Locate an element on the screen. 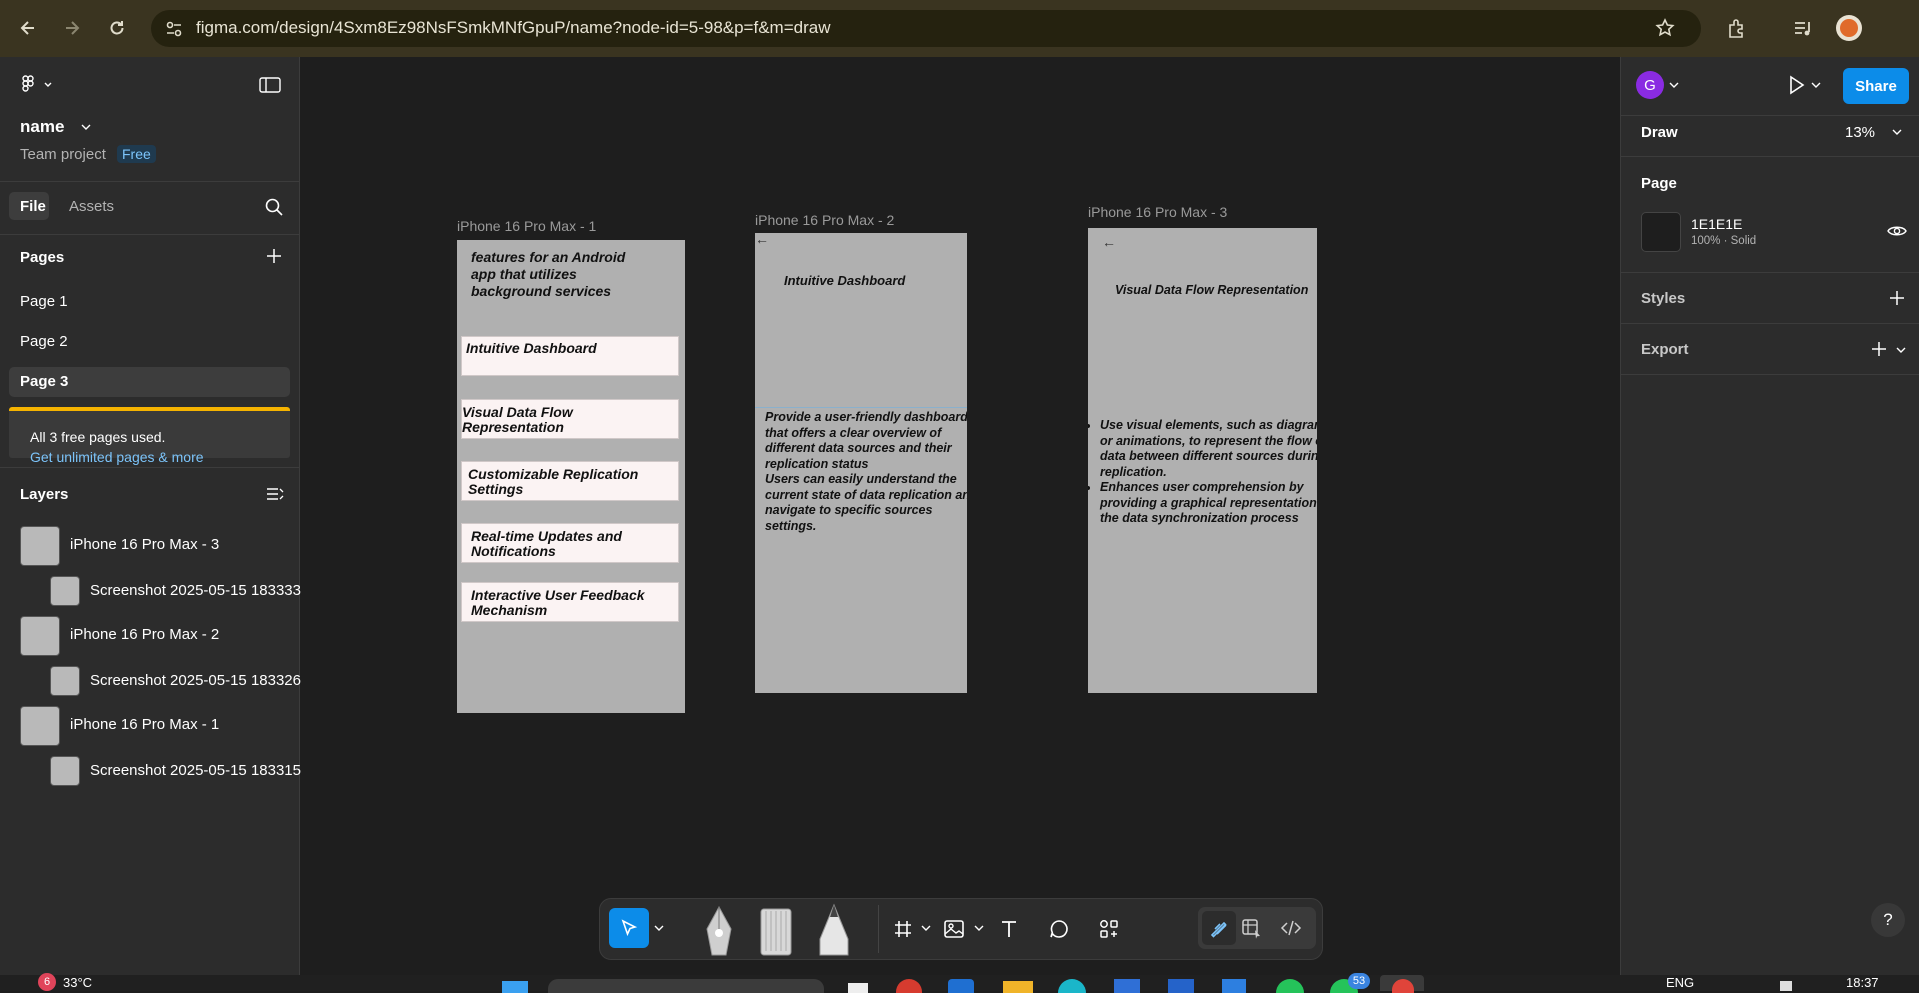 The width and height of the screenshot is (1919, 993). page-item-page-1: Page 1 is located at coordinates (44, 301).